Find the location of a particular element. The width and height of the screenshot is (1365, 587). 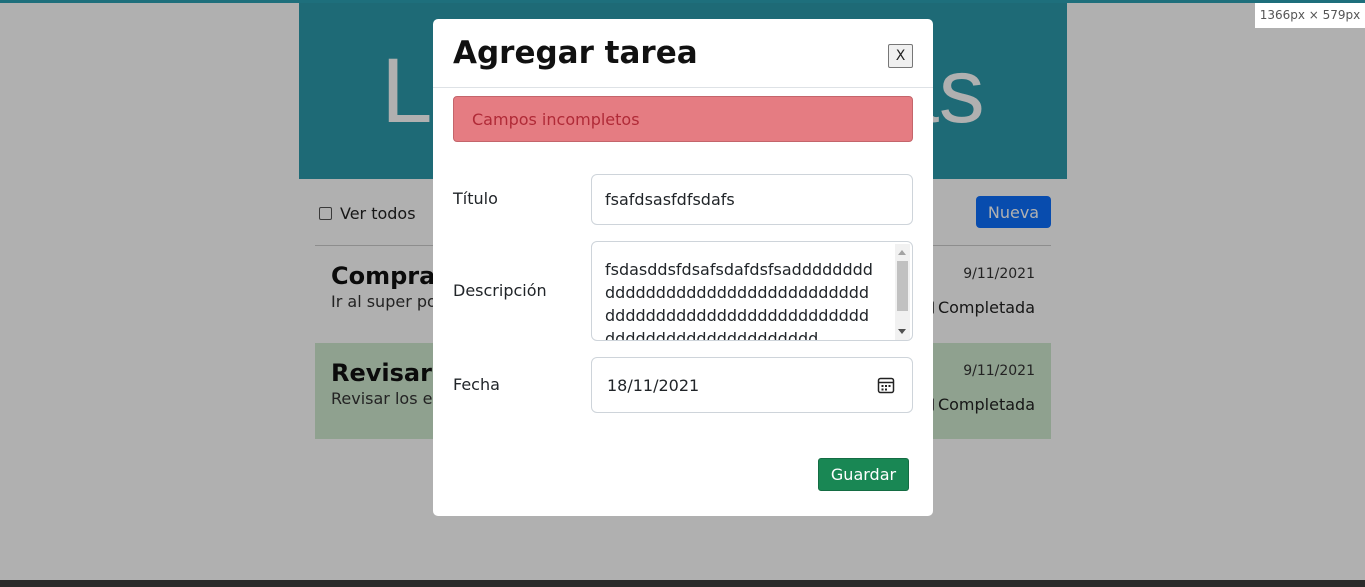

modal-title: Agregar tarea is located at coordinates (575, 53).